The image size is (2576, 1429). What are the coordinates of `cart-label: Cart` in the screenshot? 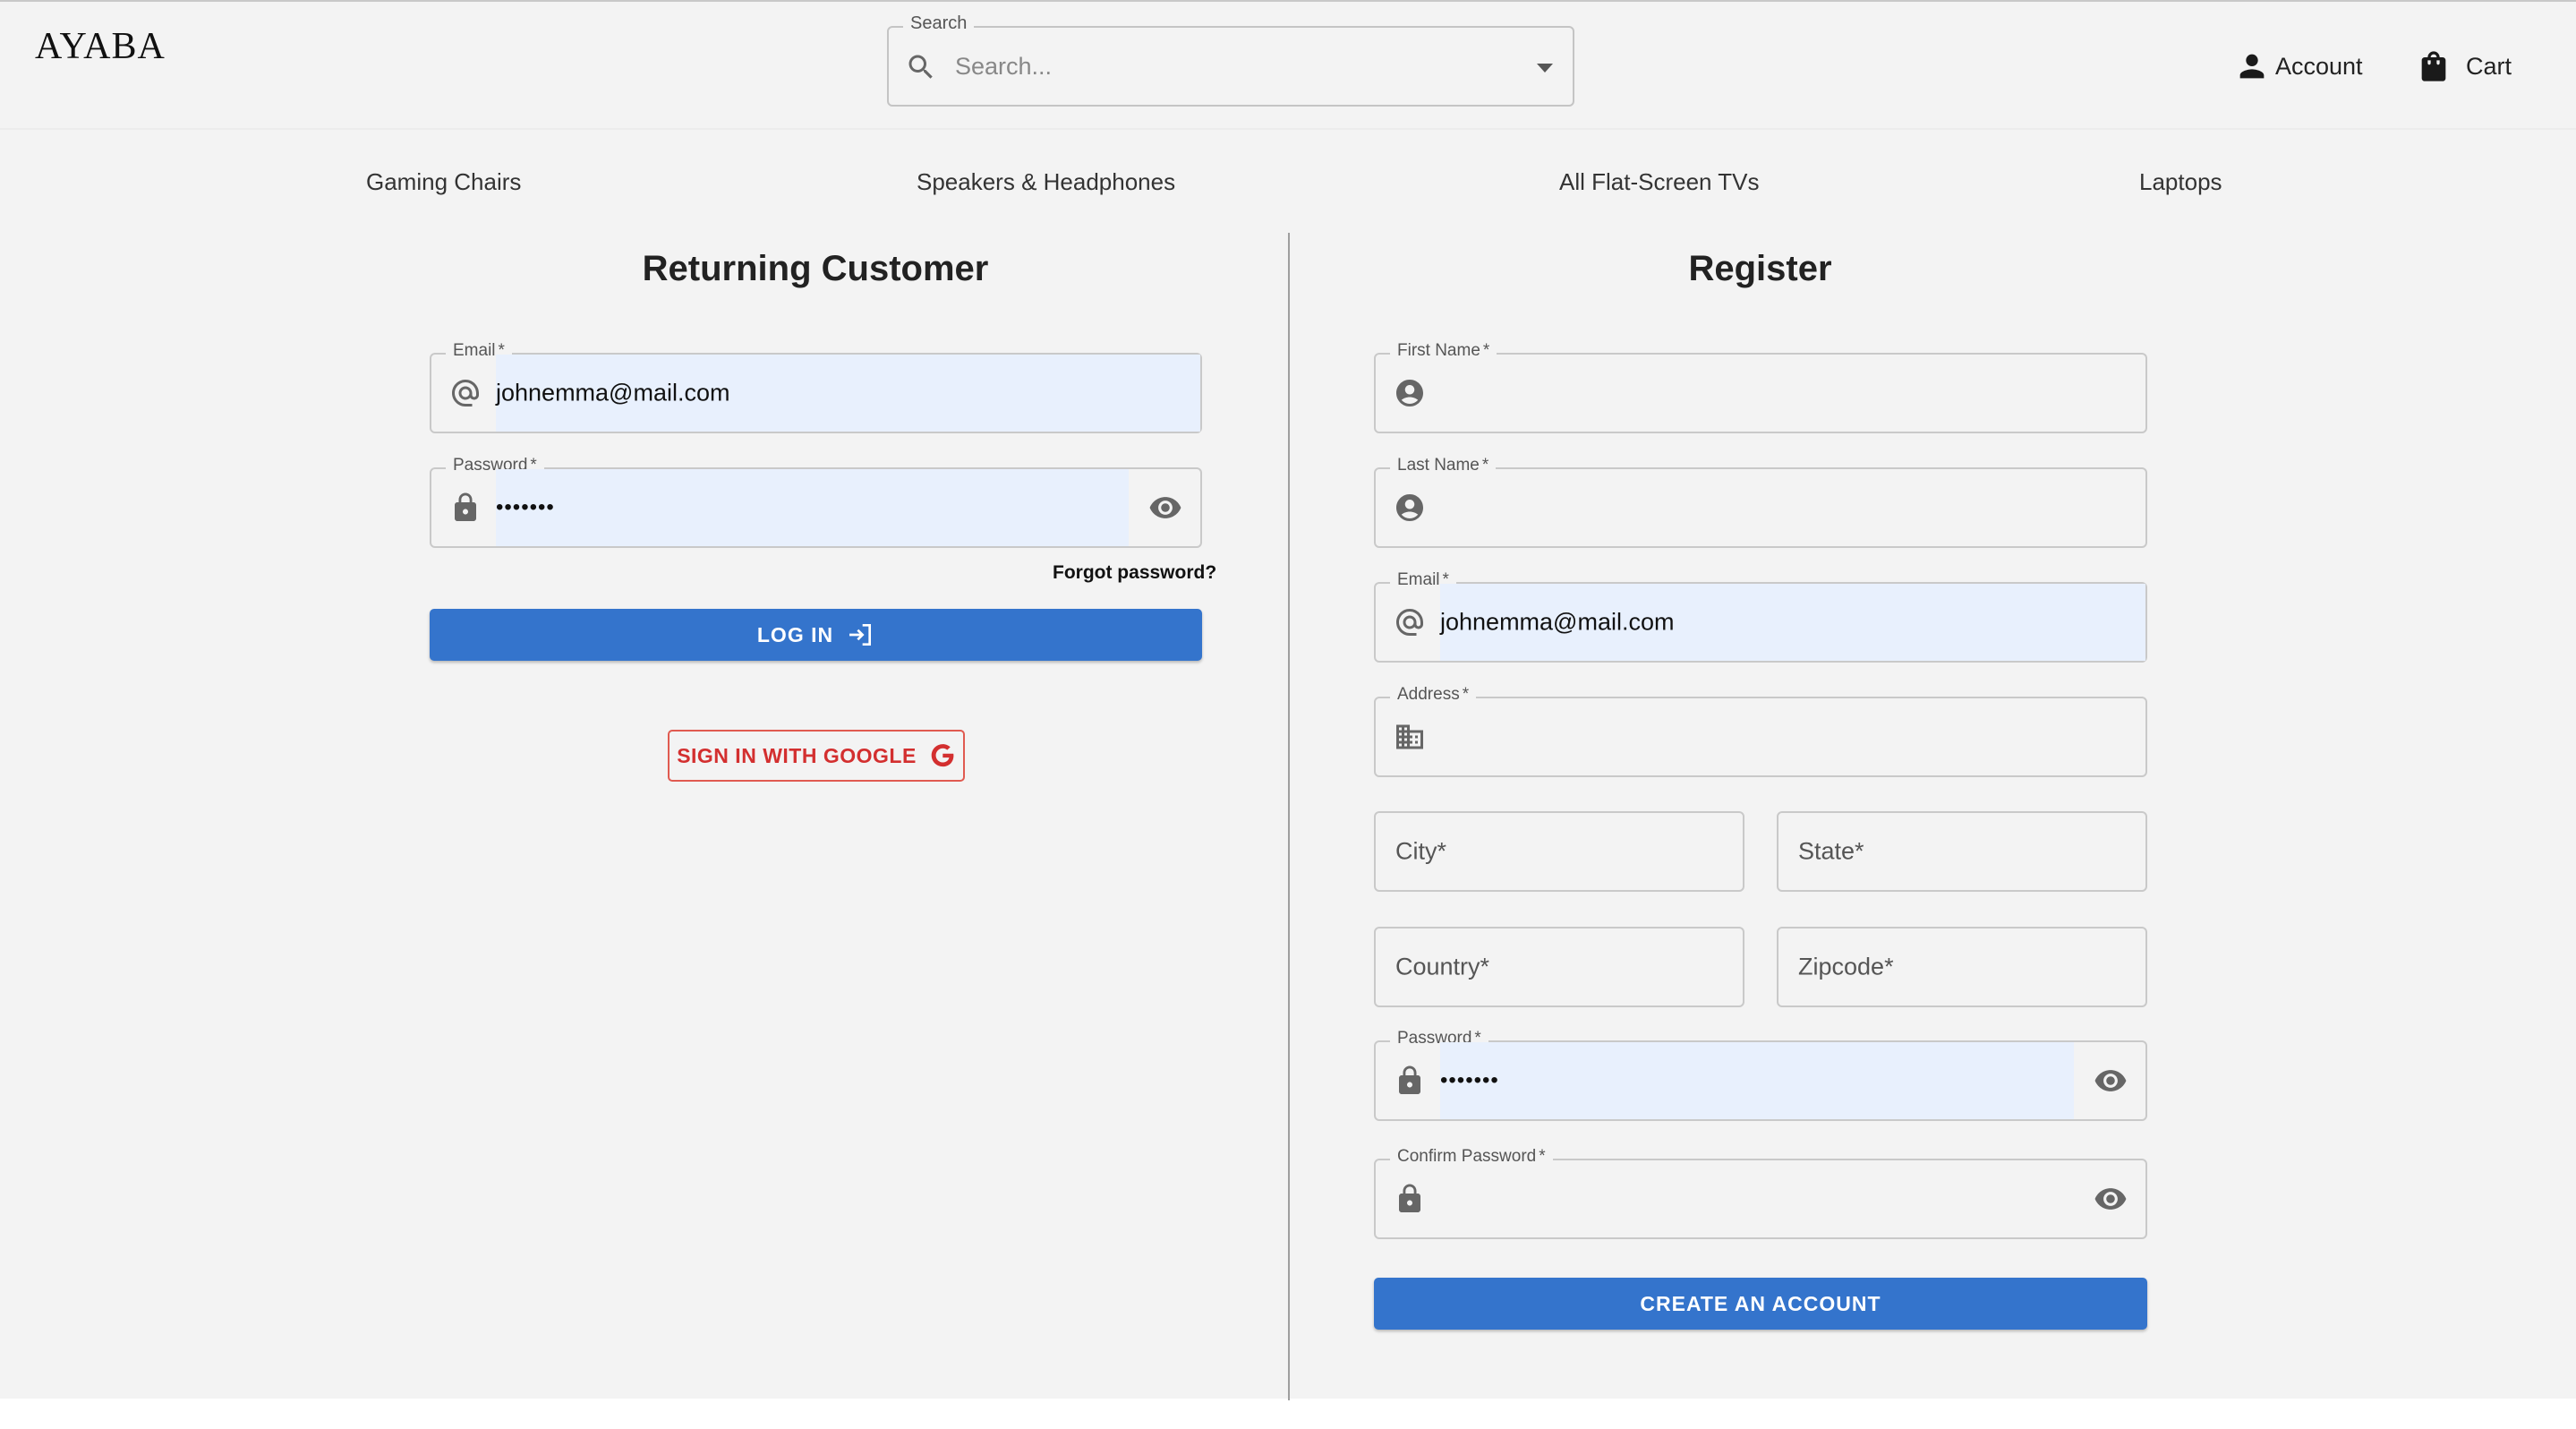 It's located at (2489, 66).